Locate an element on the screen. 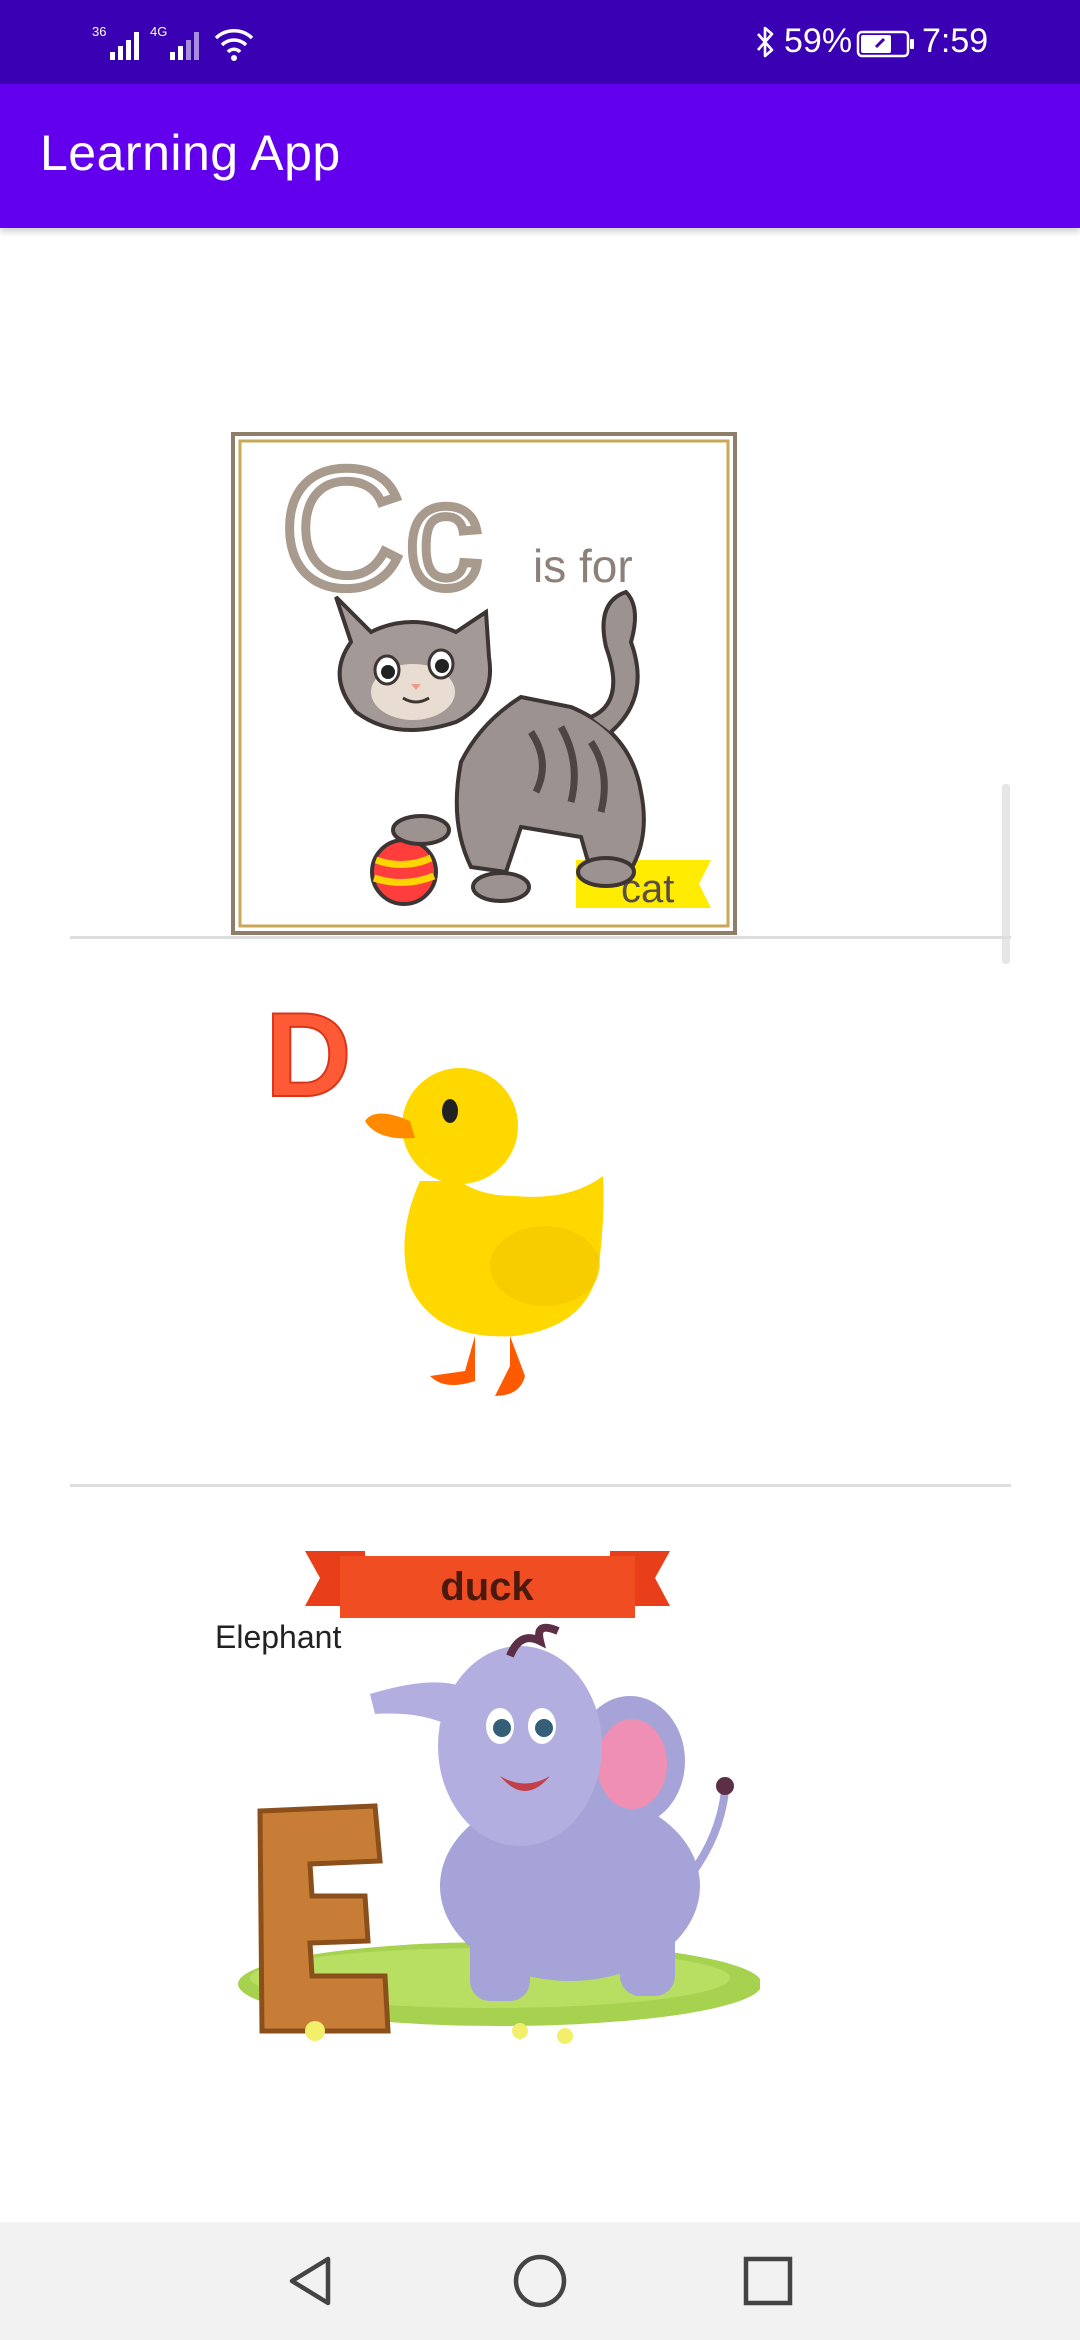 This screenshot has height=2340, width=1080. letter-lower: c is located at coordinates (443, 535).